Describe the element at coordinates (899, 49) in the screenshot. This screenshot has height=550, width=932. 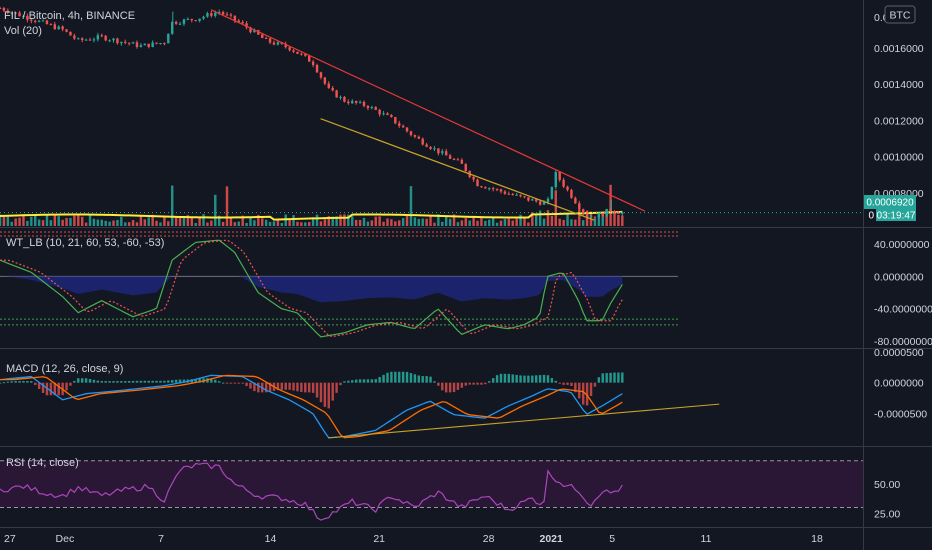
I see `price-tick-label: 0.0016000` at that location.